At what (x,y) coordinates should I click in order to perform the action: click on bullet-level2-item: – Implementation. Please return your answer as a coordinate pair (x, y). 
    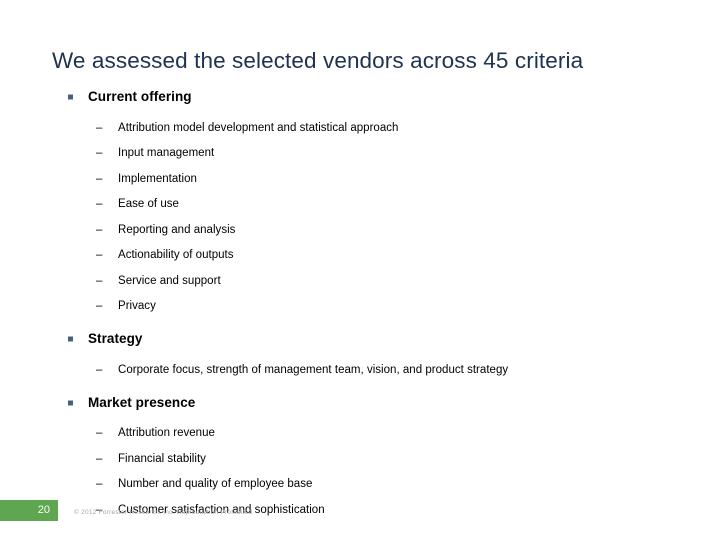
    Looking at the image, I should click on (360, 179).